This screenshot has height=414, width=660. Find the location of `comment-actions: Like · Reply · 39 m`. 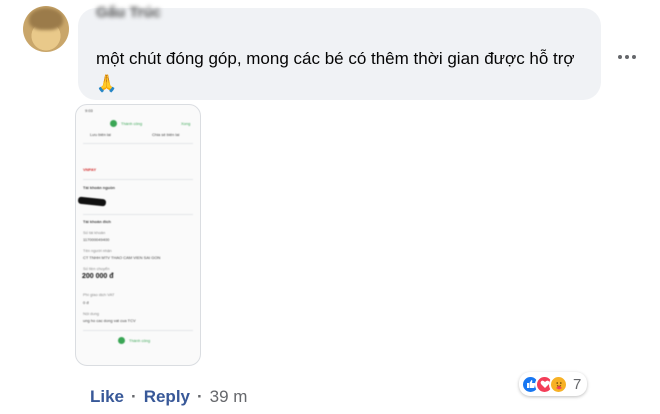

comment-actions: Like · Reply · 39 m is located at coordinates (168, 397).